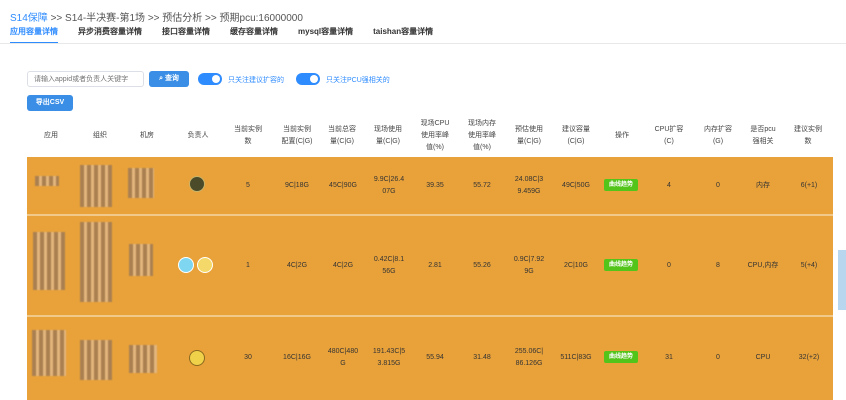 Image resolution: width=846 pixels, height=400 pixels. What do you see at coordinates (186, 35) in the screenshot?
I see `tab-api-capacity: 接口容量详情` at bounding box center [186, 35].